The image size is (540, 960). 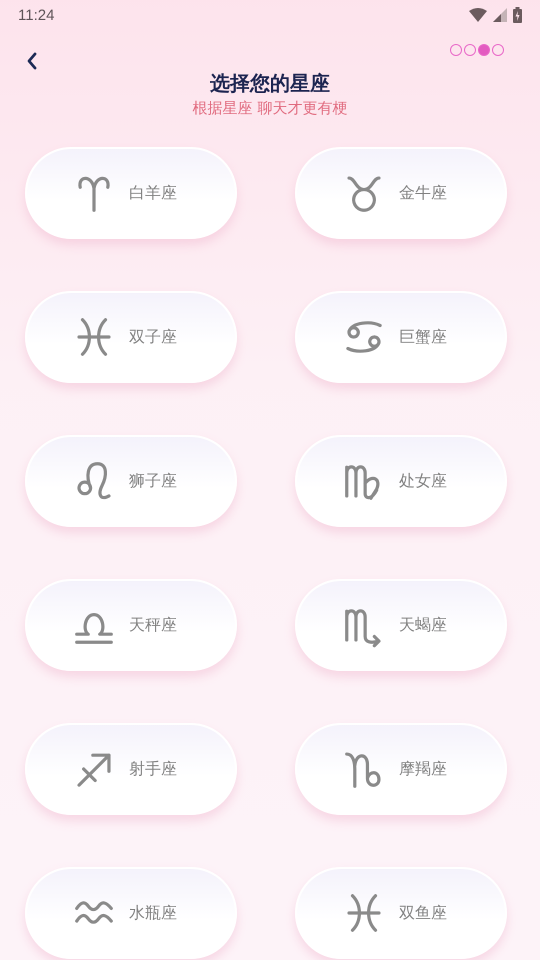 What do you see at coordinates (131, 625) in the screenshot?
I see `zodiac-sign-button: 天秤座` at bounding box center [131, 625].